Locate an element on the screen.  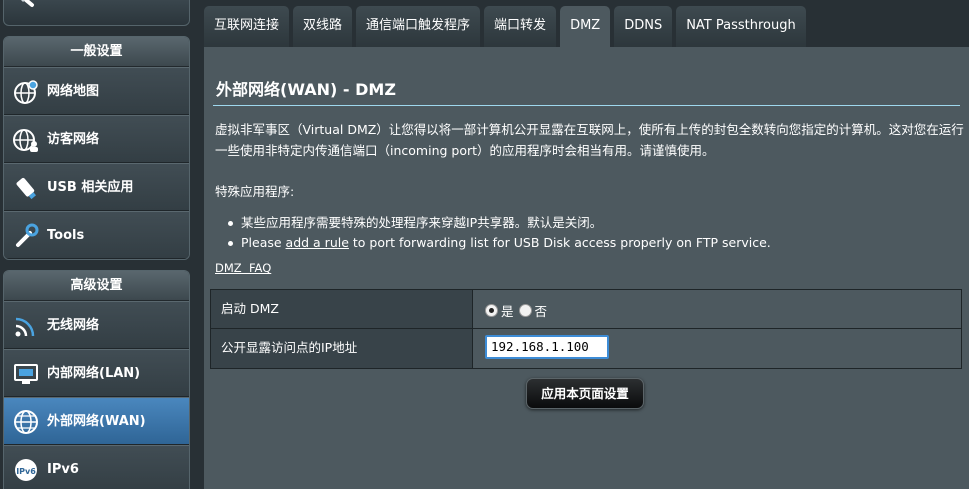
sidebar-item-label: Tools is located at coordinates (66, 235).